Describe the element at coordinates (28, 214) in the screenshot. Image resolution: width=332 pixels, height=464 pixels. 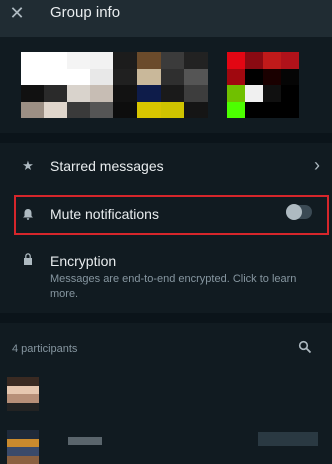
I see `bell-icon` at that location.